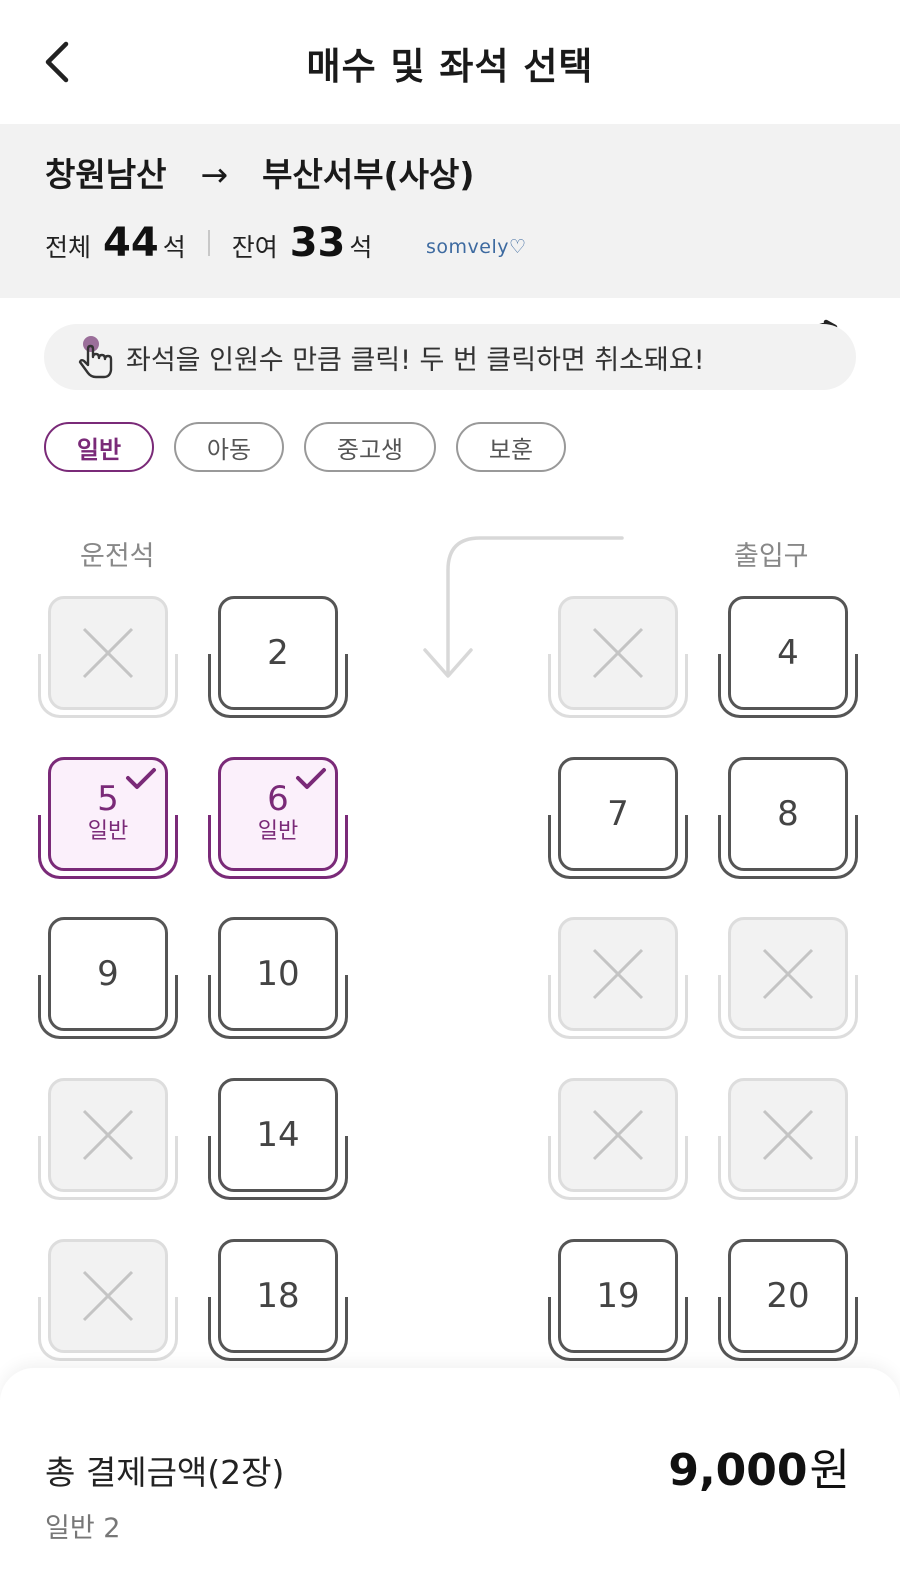 This screenshot has height=1577, width=900. Describe the element at coordinates (771, 556) in the screenshot. I see `entrance-label: 출입구` at that location.